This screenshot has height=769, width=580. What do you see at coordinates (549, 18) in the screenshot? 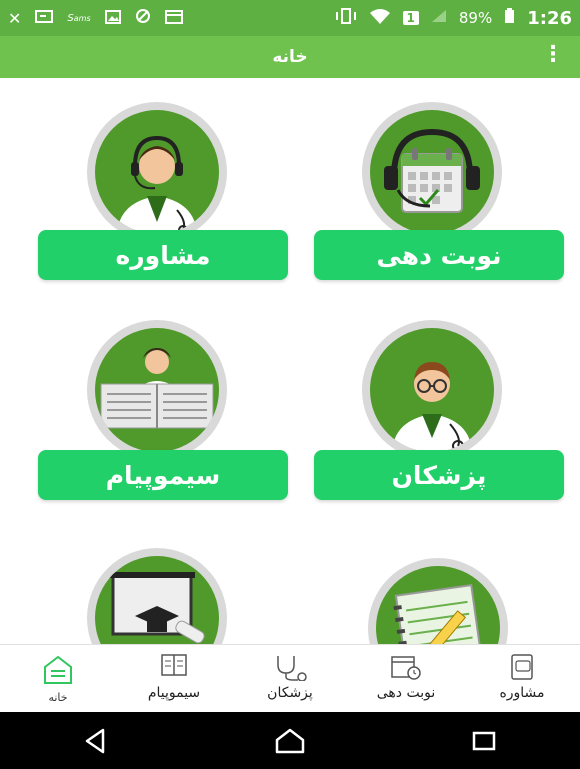
I see `clock: 1:26` at bounding box center [549, 18].